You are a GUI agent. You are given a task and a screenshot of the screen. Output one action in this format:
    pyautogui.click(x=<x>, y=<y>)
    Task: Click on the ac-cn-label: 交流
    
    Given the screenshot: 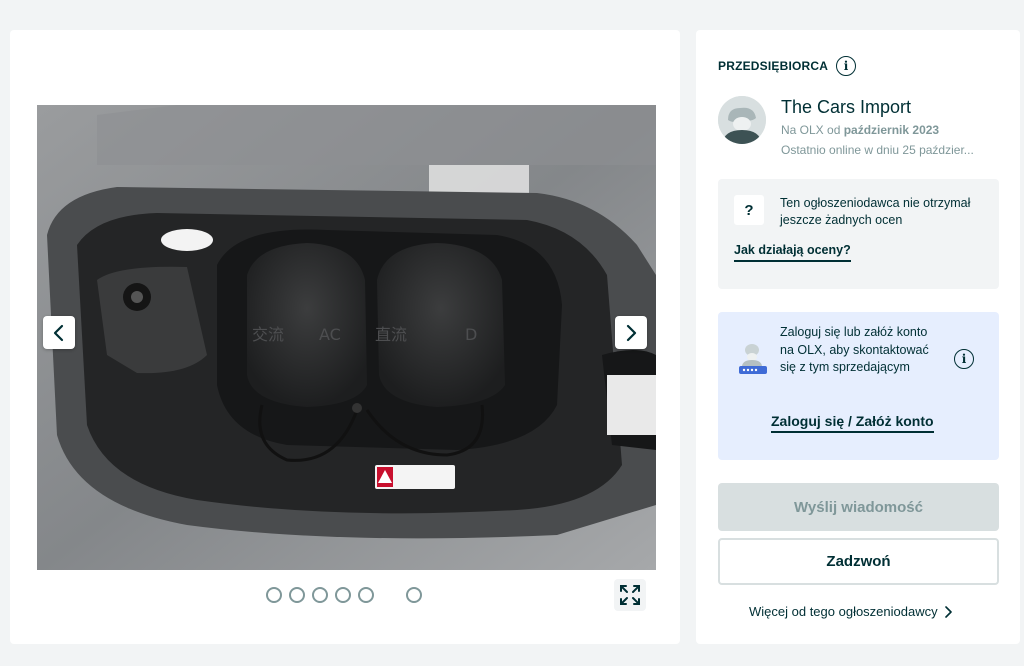 What is the action you would take?
    pyautogui.click(x=268, y=334)
    